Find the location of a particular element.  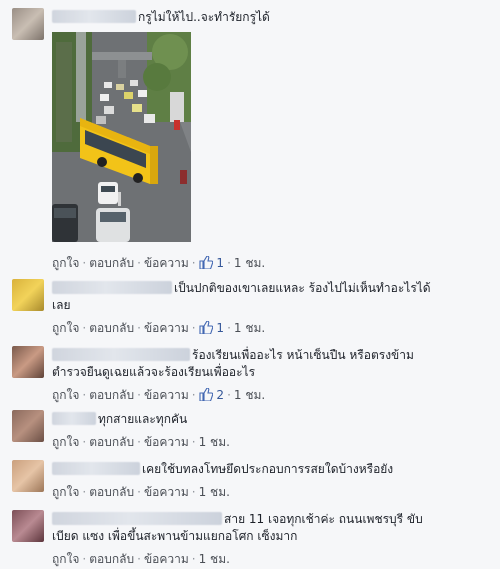

like-count: 2 is located at coordinates (211, 396).